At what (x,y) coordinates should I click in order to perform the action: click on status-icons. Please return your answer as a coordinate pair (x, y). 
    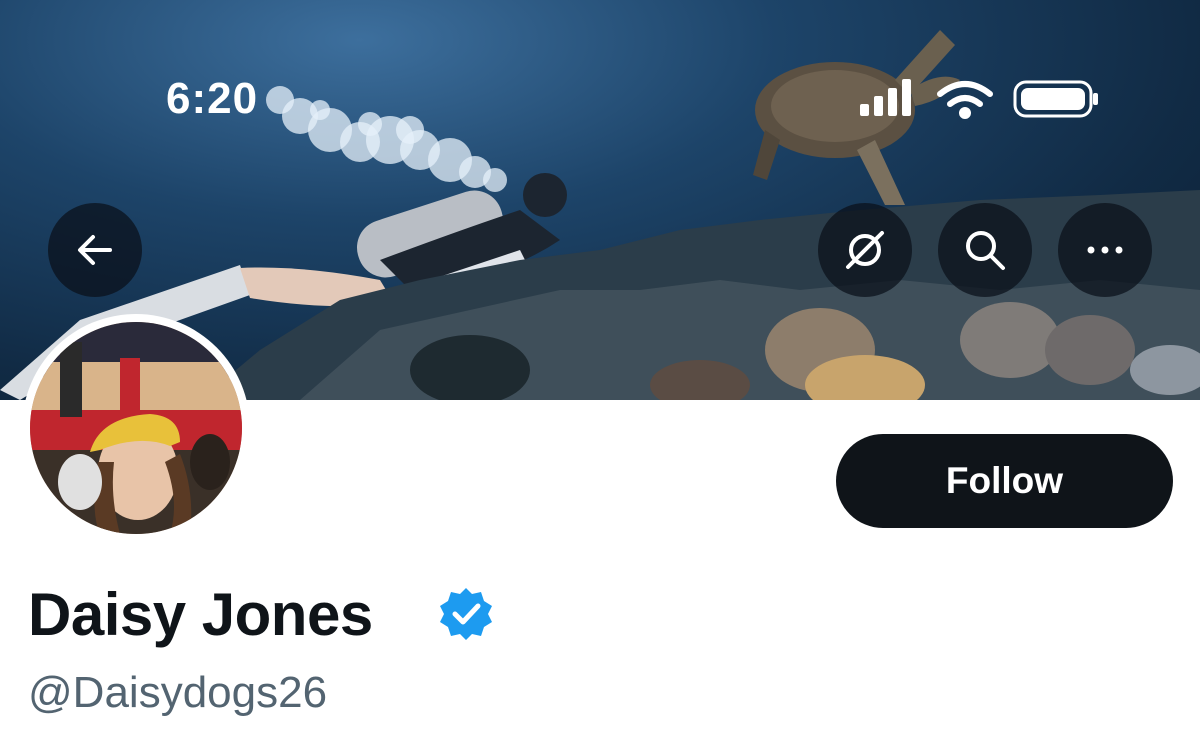
    Looking at the image, I should click on (979, 99).